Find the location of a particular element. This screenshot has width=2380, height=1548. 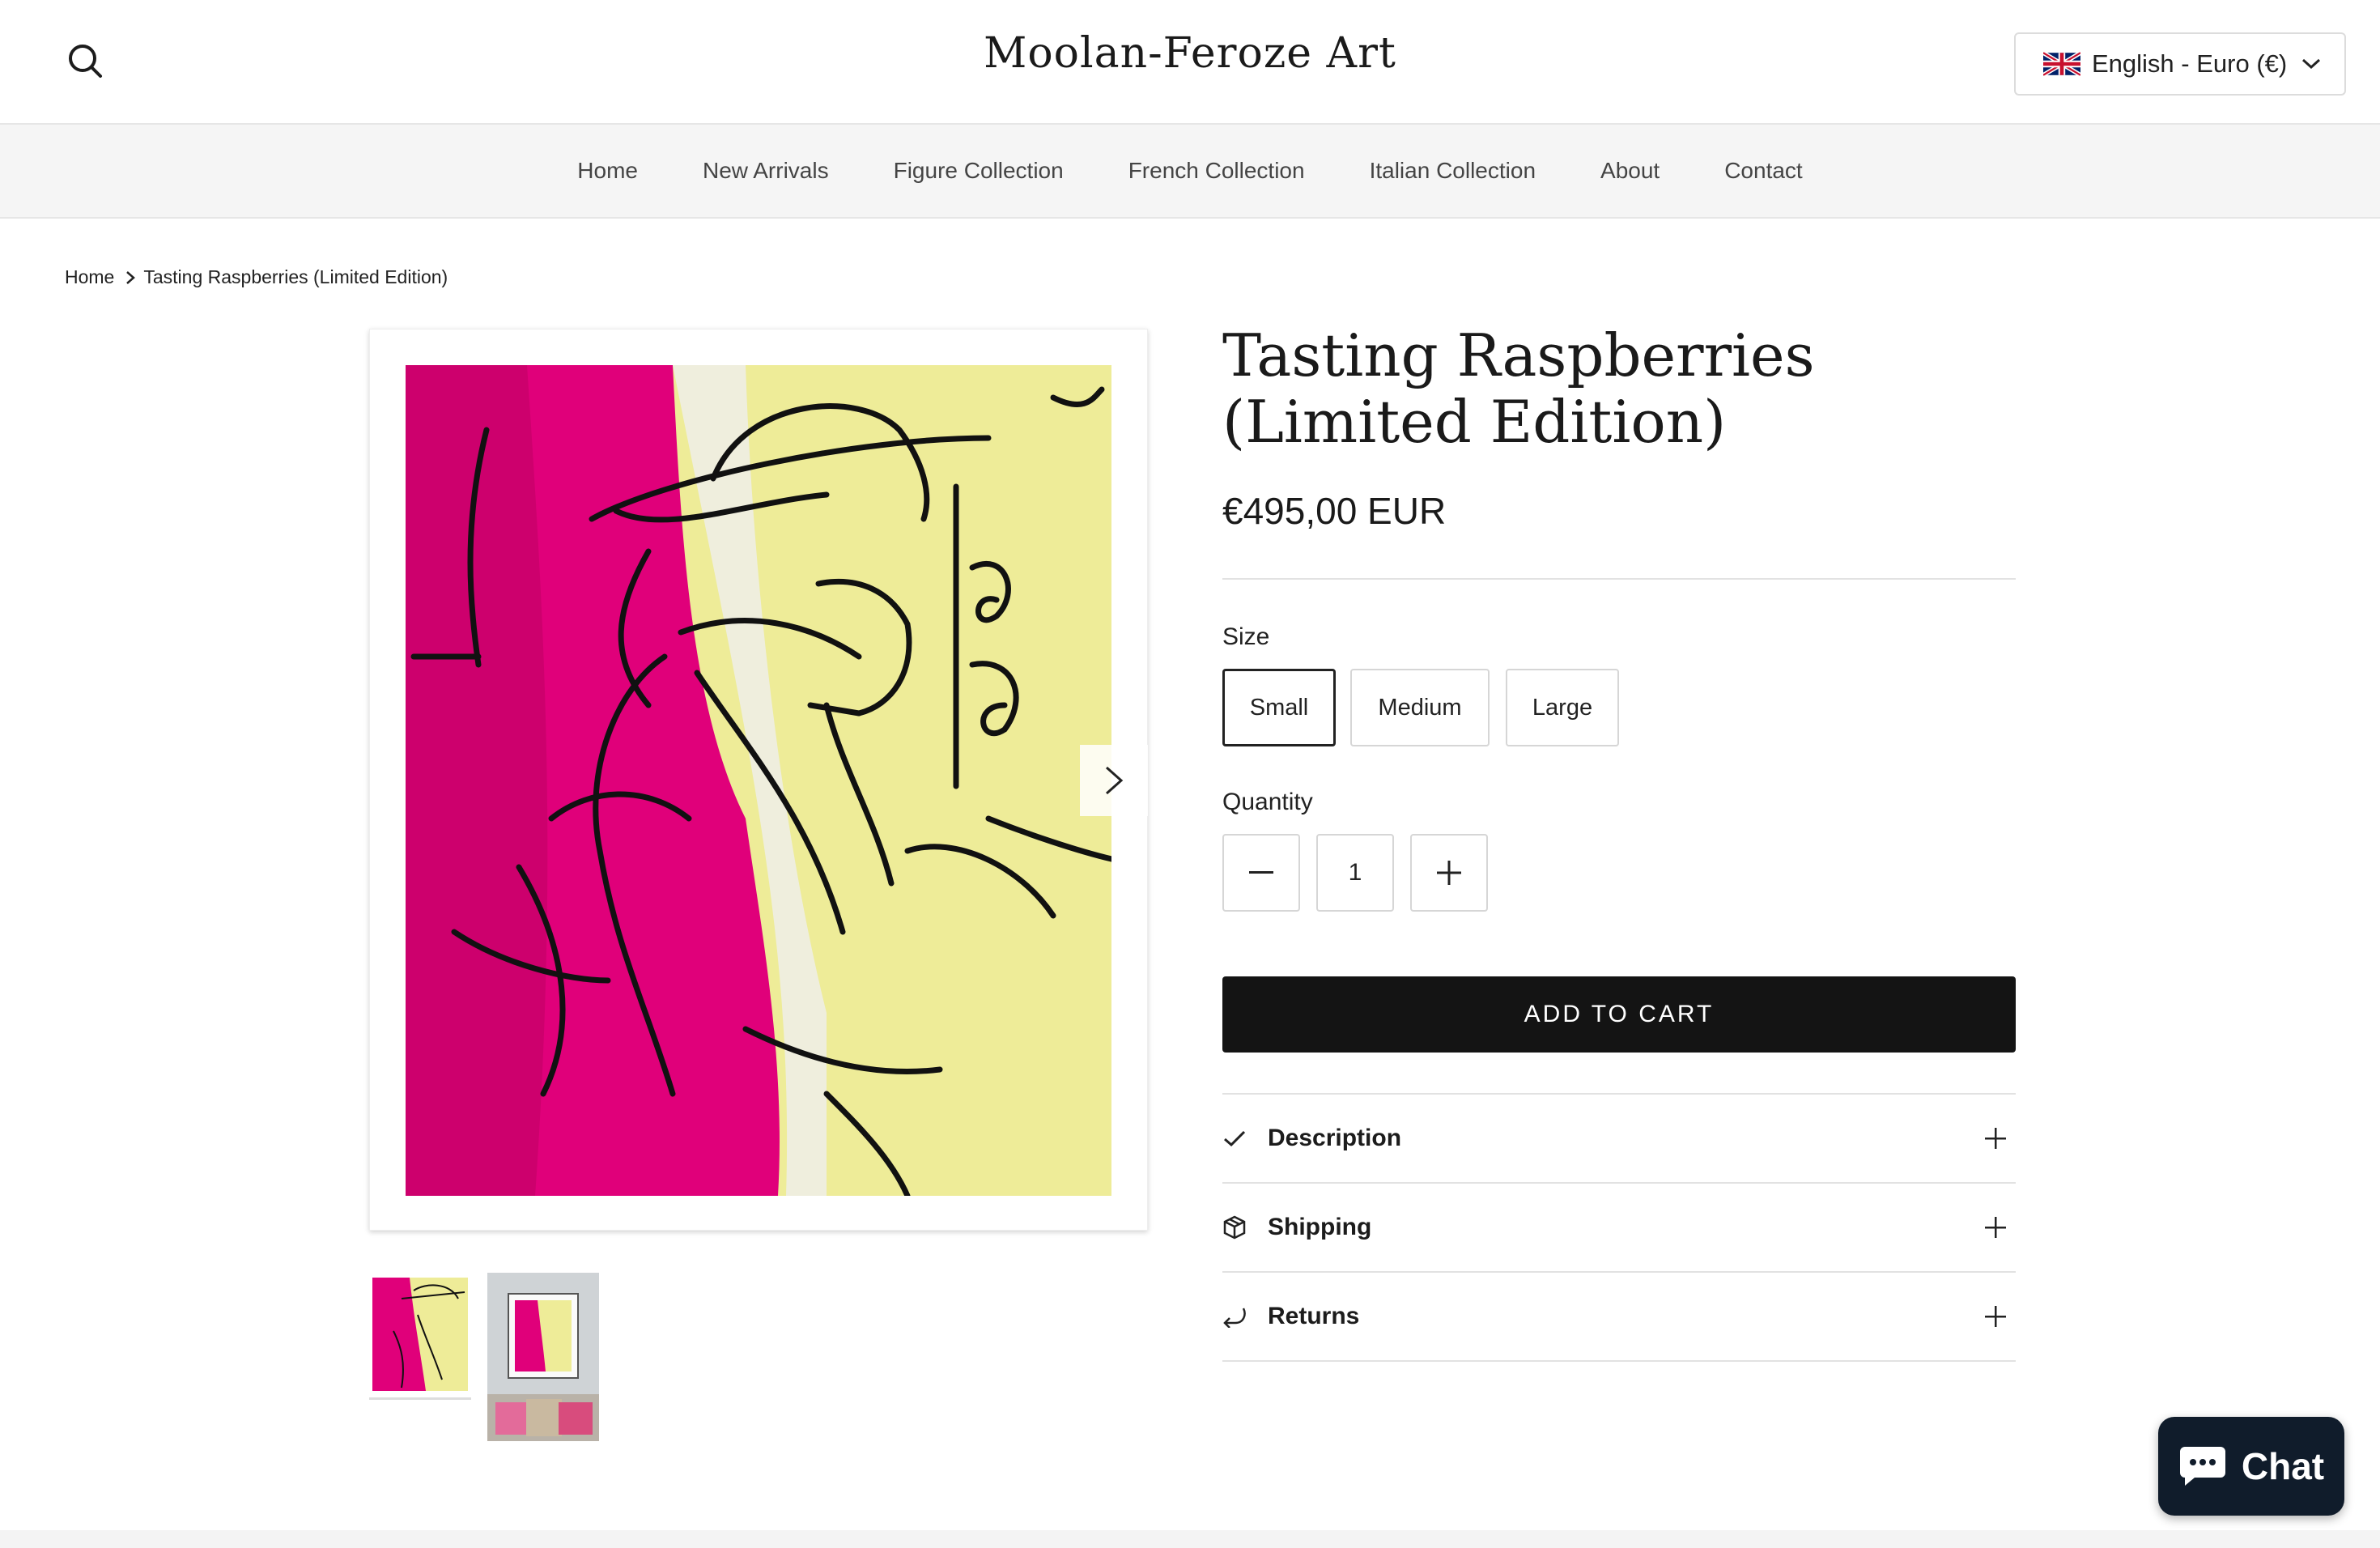

quantity-input: 1 is located at coordinates (1355, 873).